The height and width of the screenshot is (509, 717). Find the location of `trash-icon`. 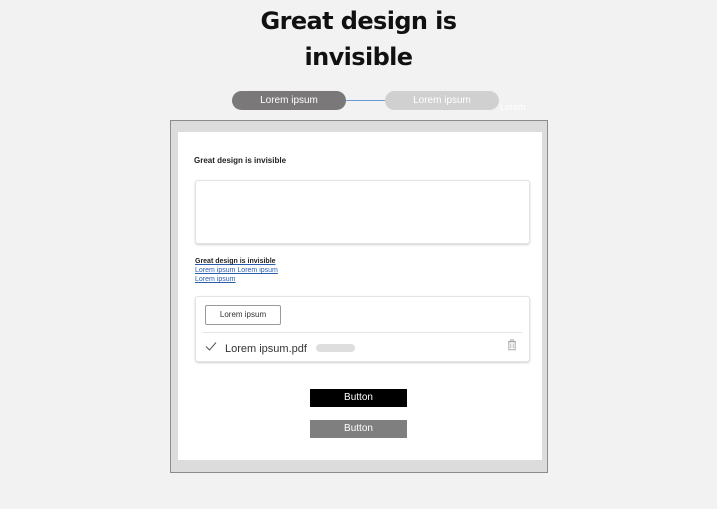

trash-icon is located at coordinates (512, 345).